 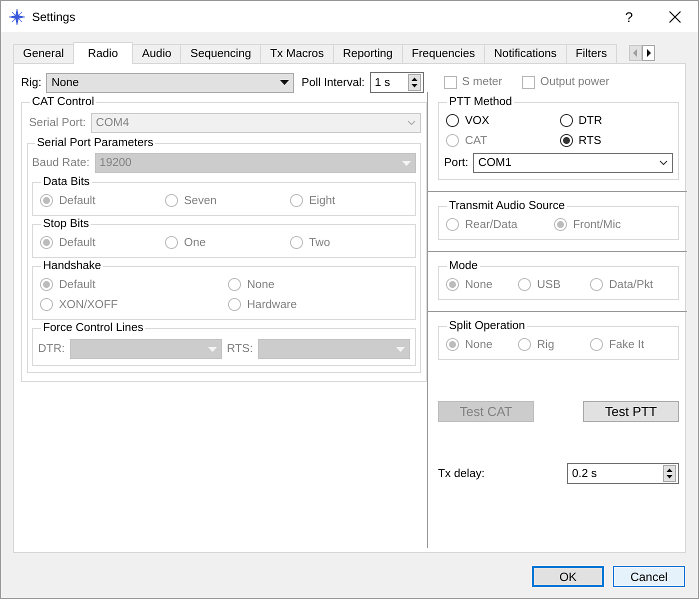 I want to click on group-title: PTT Method, so click(x=480, y=102).